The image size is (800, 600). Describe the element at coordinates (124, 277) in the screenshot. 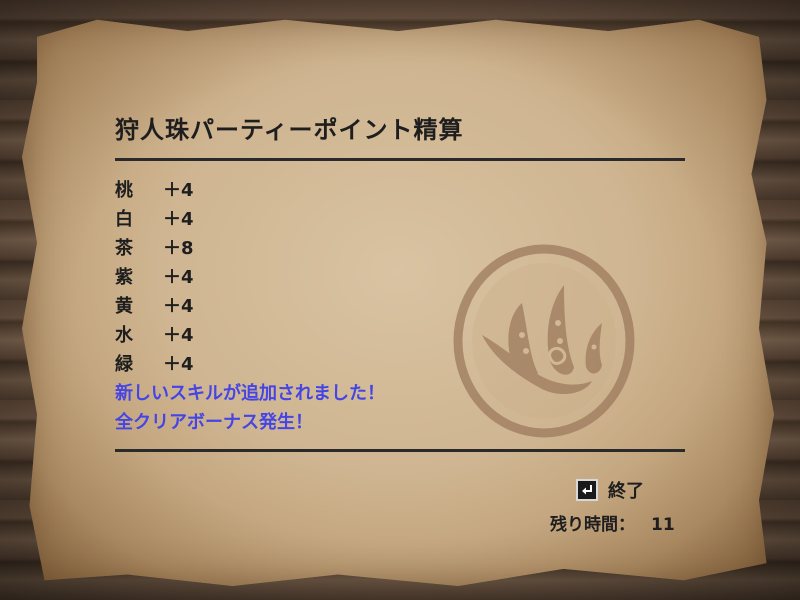

I see `point-color: 紫` at that location.